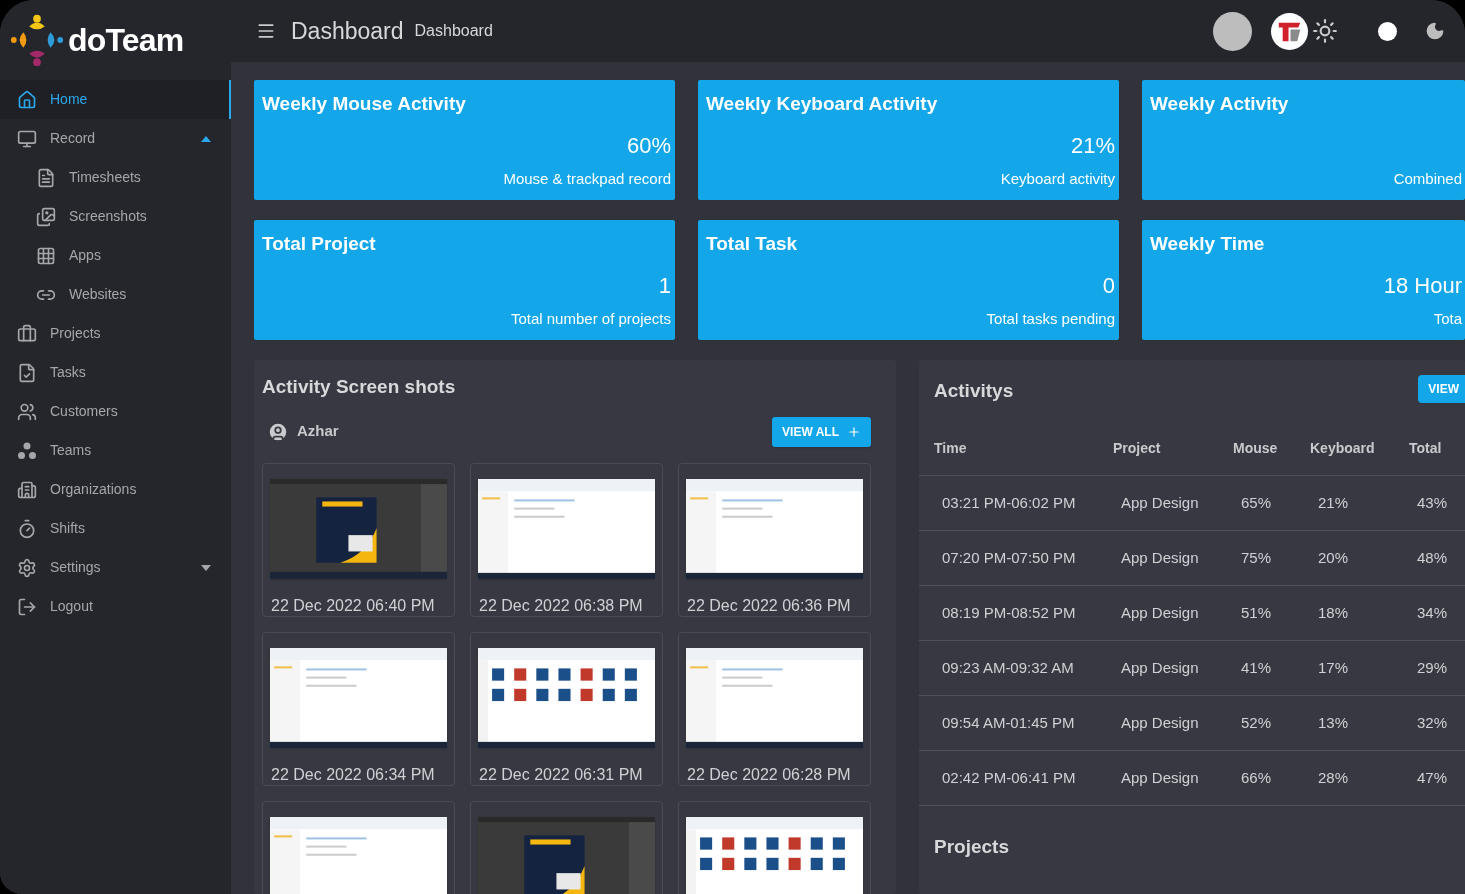 Image resolution: width=1465 pixels, height=894 pixels. I want to click on home-icon, so click(27, 99).